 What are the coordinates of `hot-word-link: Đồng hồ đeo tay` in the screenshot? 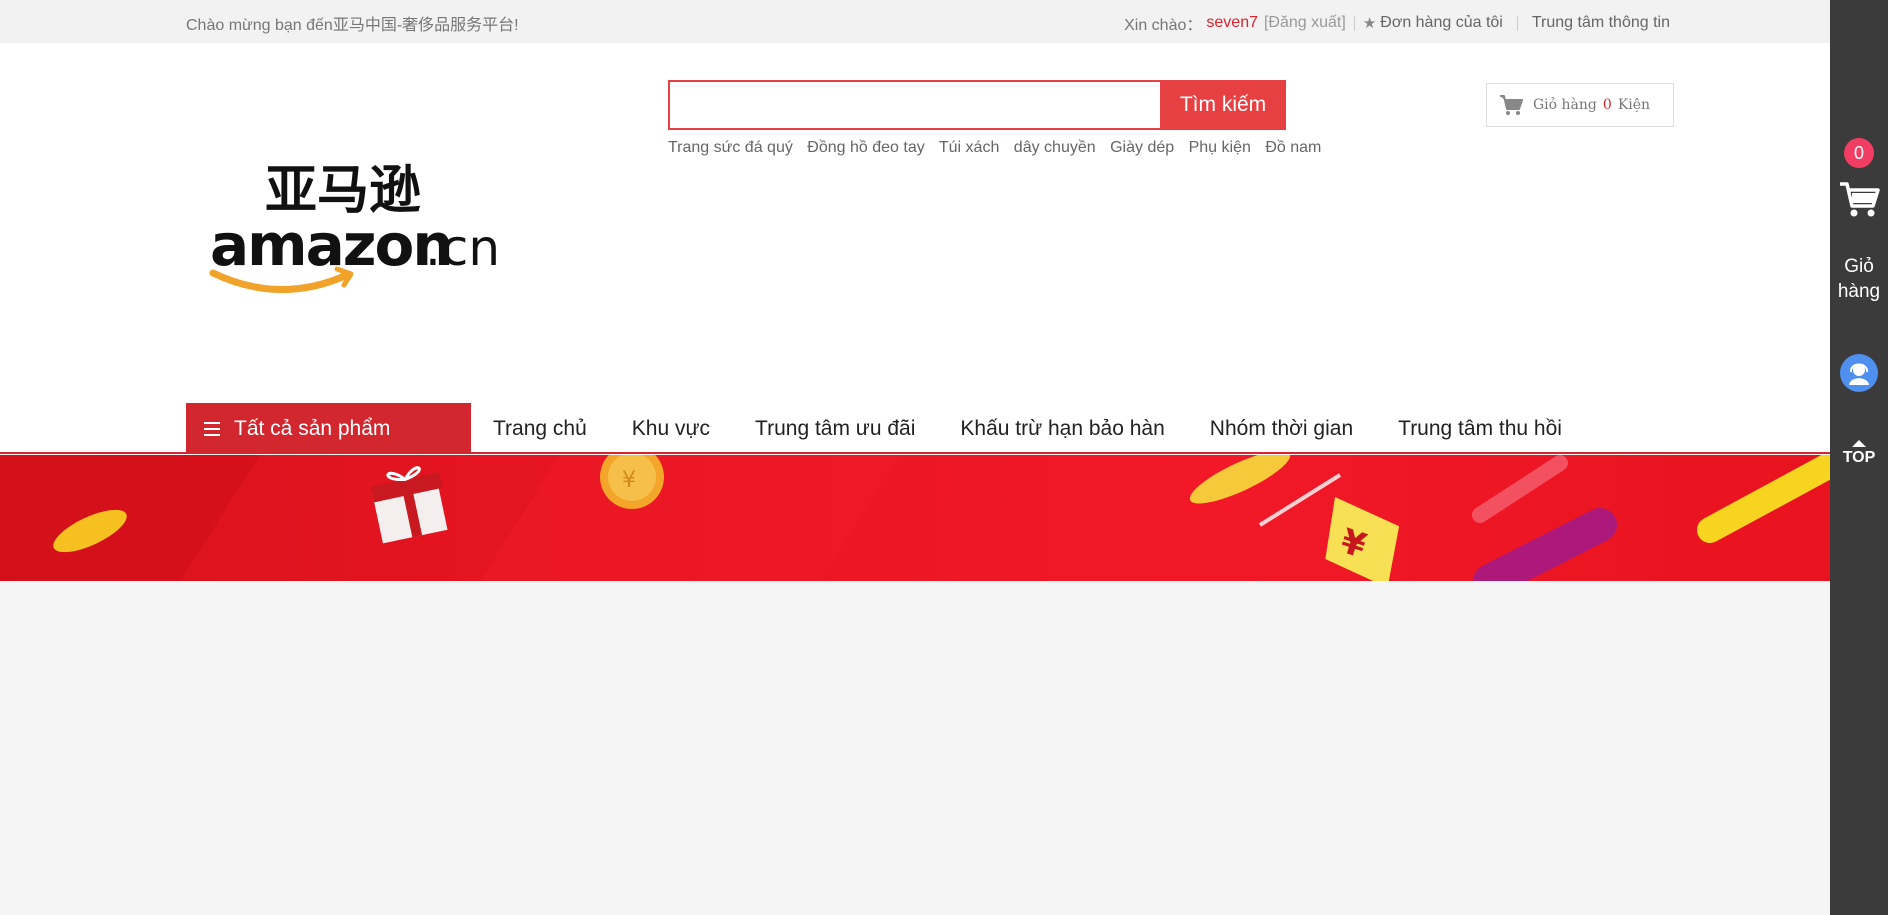 It's located at (865, 147).